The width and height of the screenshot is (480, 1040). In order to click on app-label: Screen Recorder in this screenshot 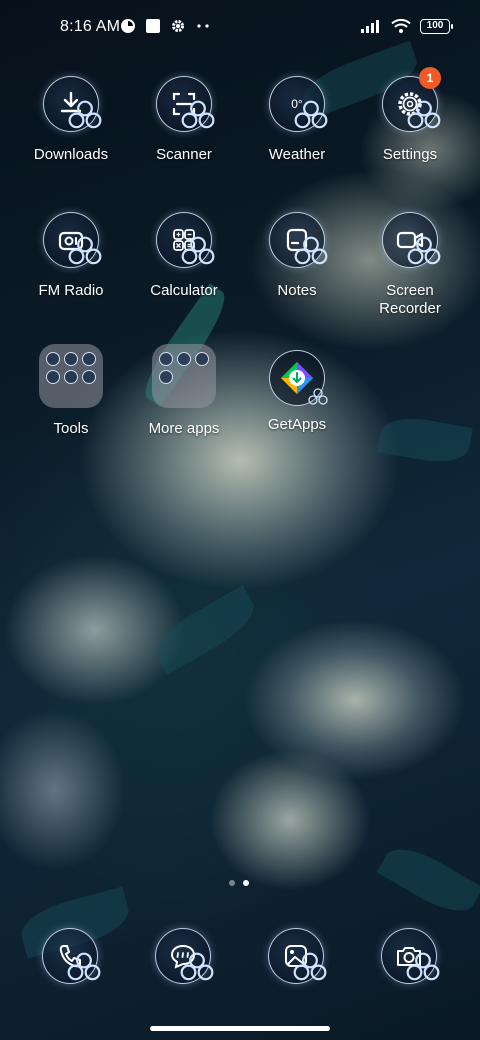, I will do `click(410, 299)`.